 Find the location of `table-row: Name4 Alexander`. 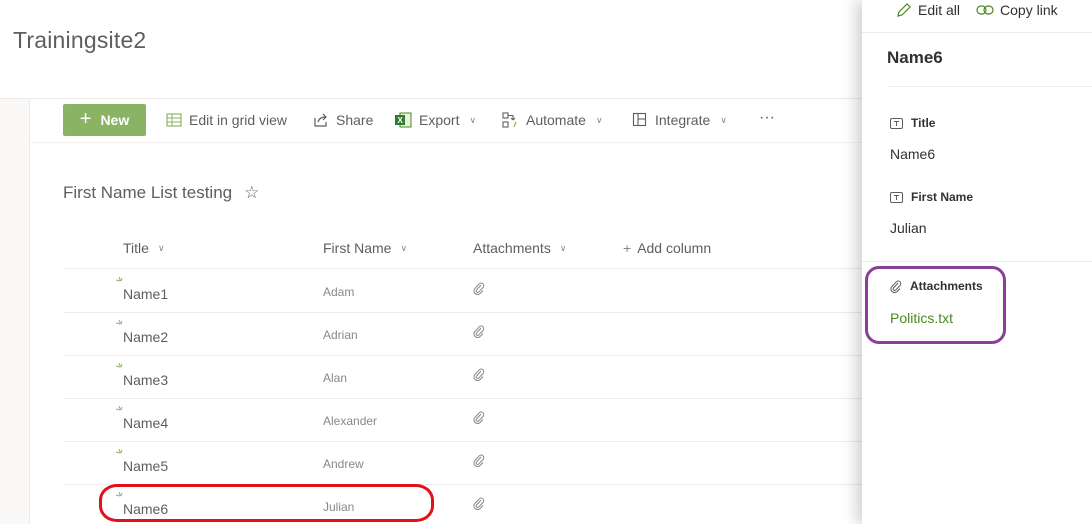

table-row: Name4 Alexander is located at coordinates (462, 420).